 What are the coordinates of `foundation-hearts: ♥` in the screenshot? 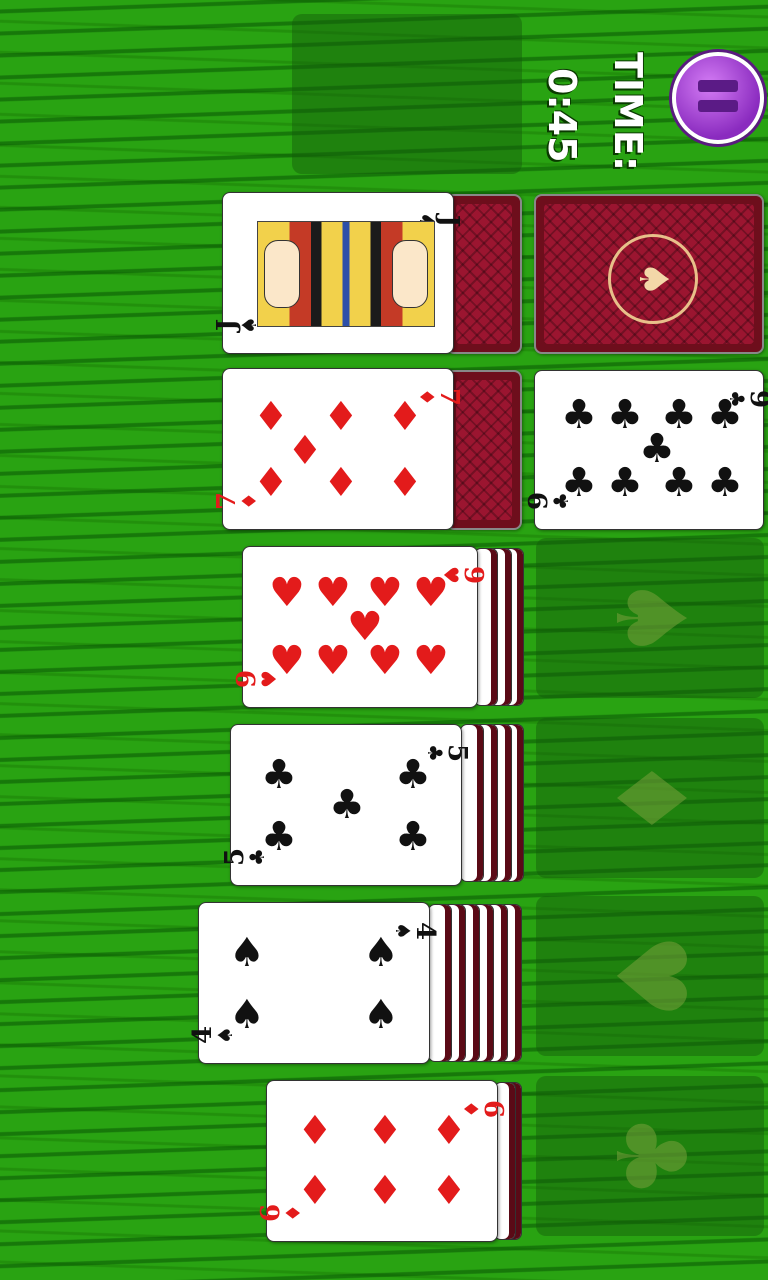 It's located at (650, 976).